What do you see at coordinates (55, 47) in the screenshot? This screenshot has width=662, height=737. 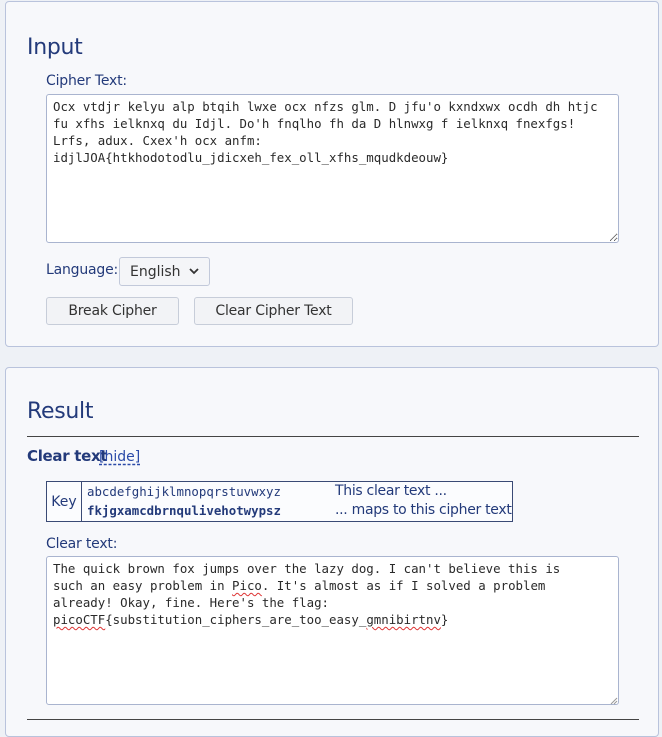 I see `input-title: Input` at bounding box center [55, 47].